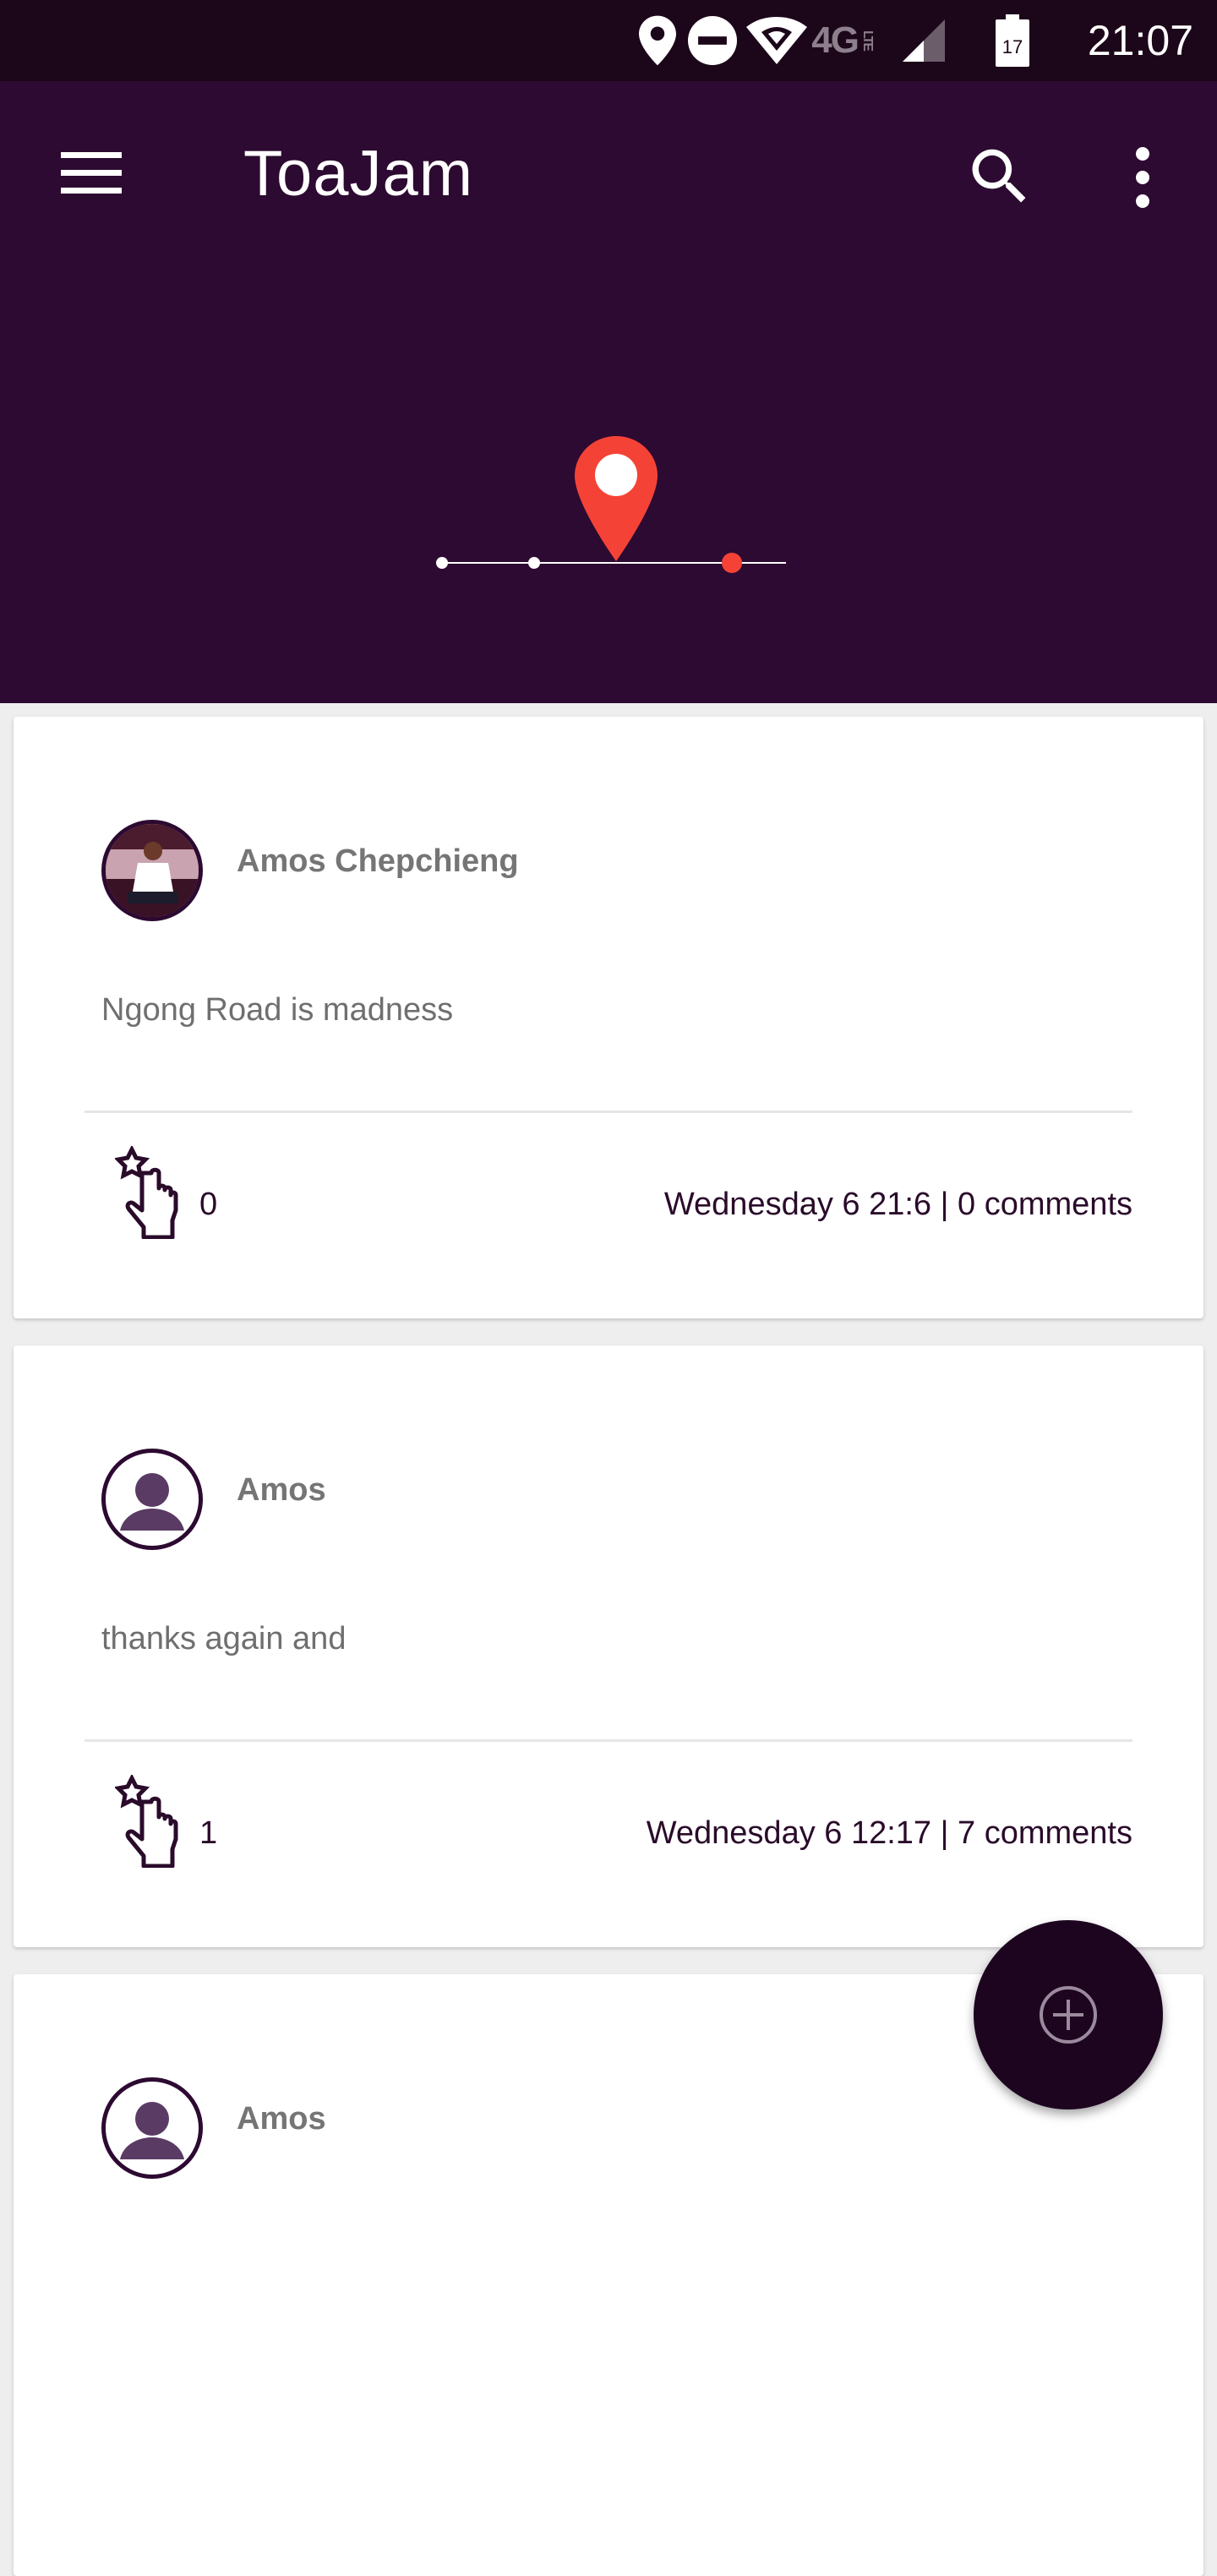  What do you see at coordinates (208, 1204) in the screenshot?
I see `like-count: 0` at bounding box center [208, 1204].